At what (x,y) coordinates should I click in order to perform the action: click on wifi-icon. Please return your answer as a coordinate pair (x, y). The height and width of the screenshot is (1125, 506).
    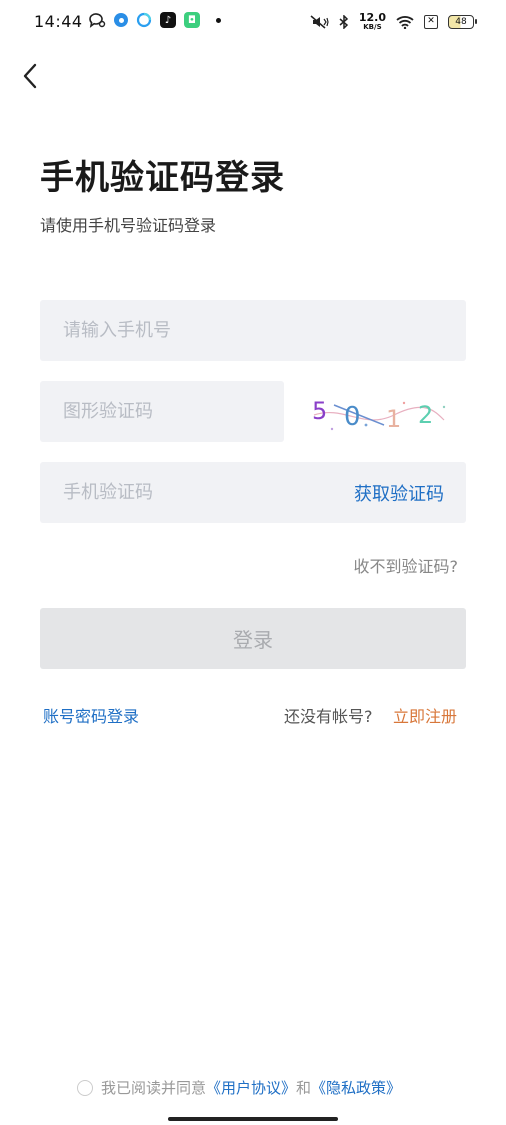
    Looking at the image, I should click on (405, 22).